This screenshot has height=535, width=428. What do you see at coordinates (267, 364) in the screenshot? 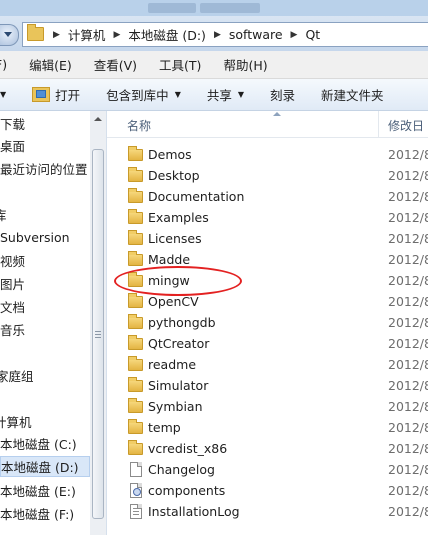
I see `file-row: readme 2012/8` at bounding box center [267, 364].